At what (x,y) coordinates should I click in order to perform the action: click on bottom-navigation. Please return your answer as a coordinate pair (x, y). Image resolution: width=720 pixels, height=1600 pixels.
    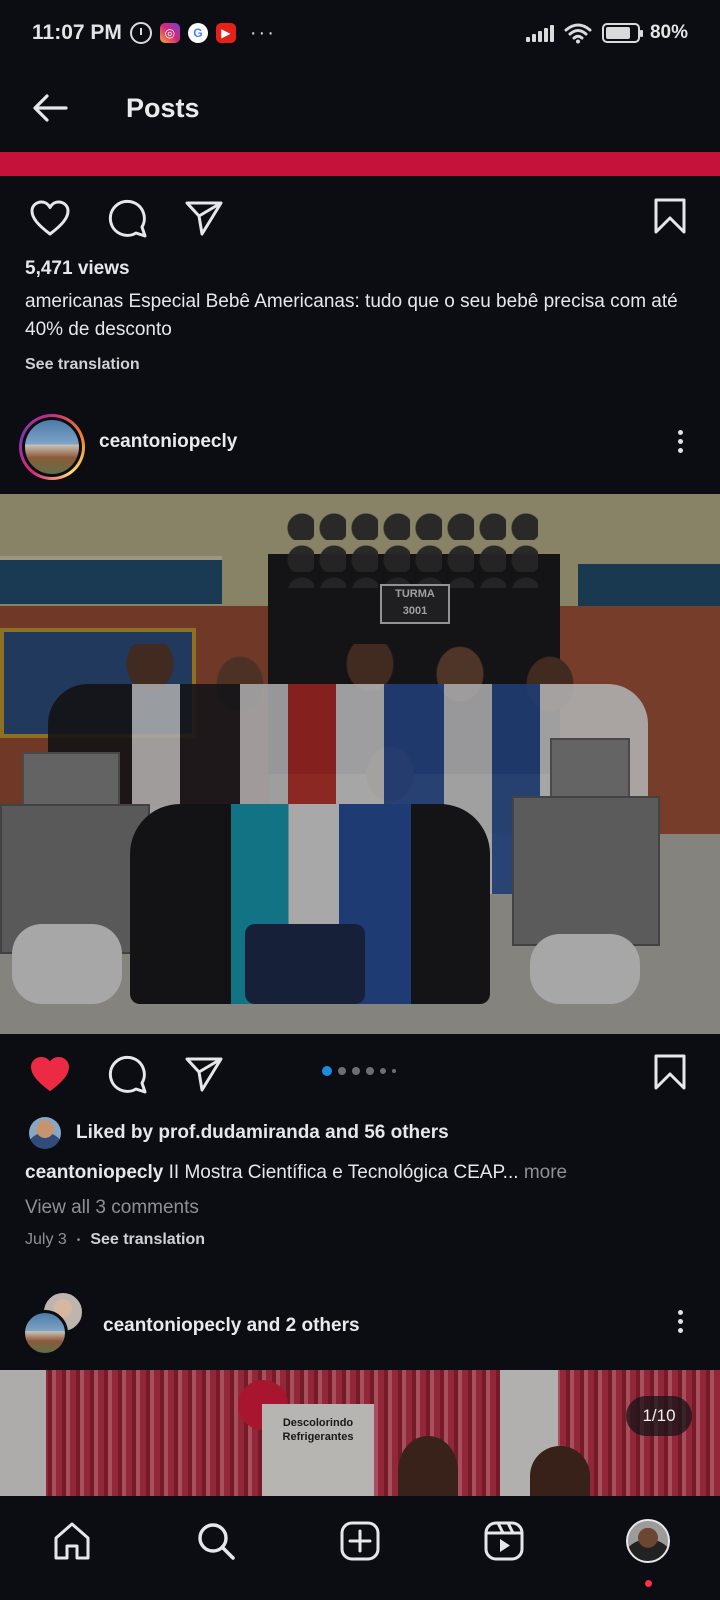
    Looking at the image, I should click on (360, 1548).